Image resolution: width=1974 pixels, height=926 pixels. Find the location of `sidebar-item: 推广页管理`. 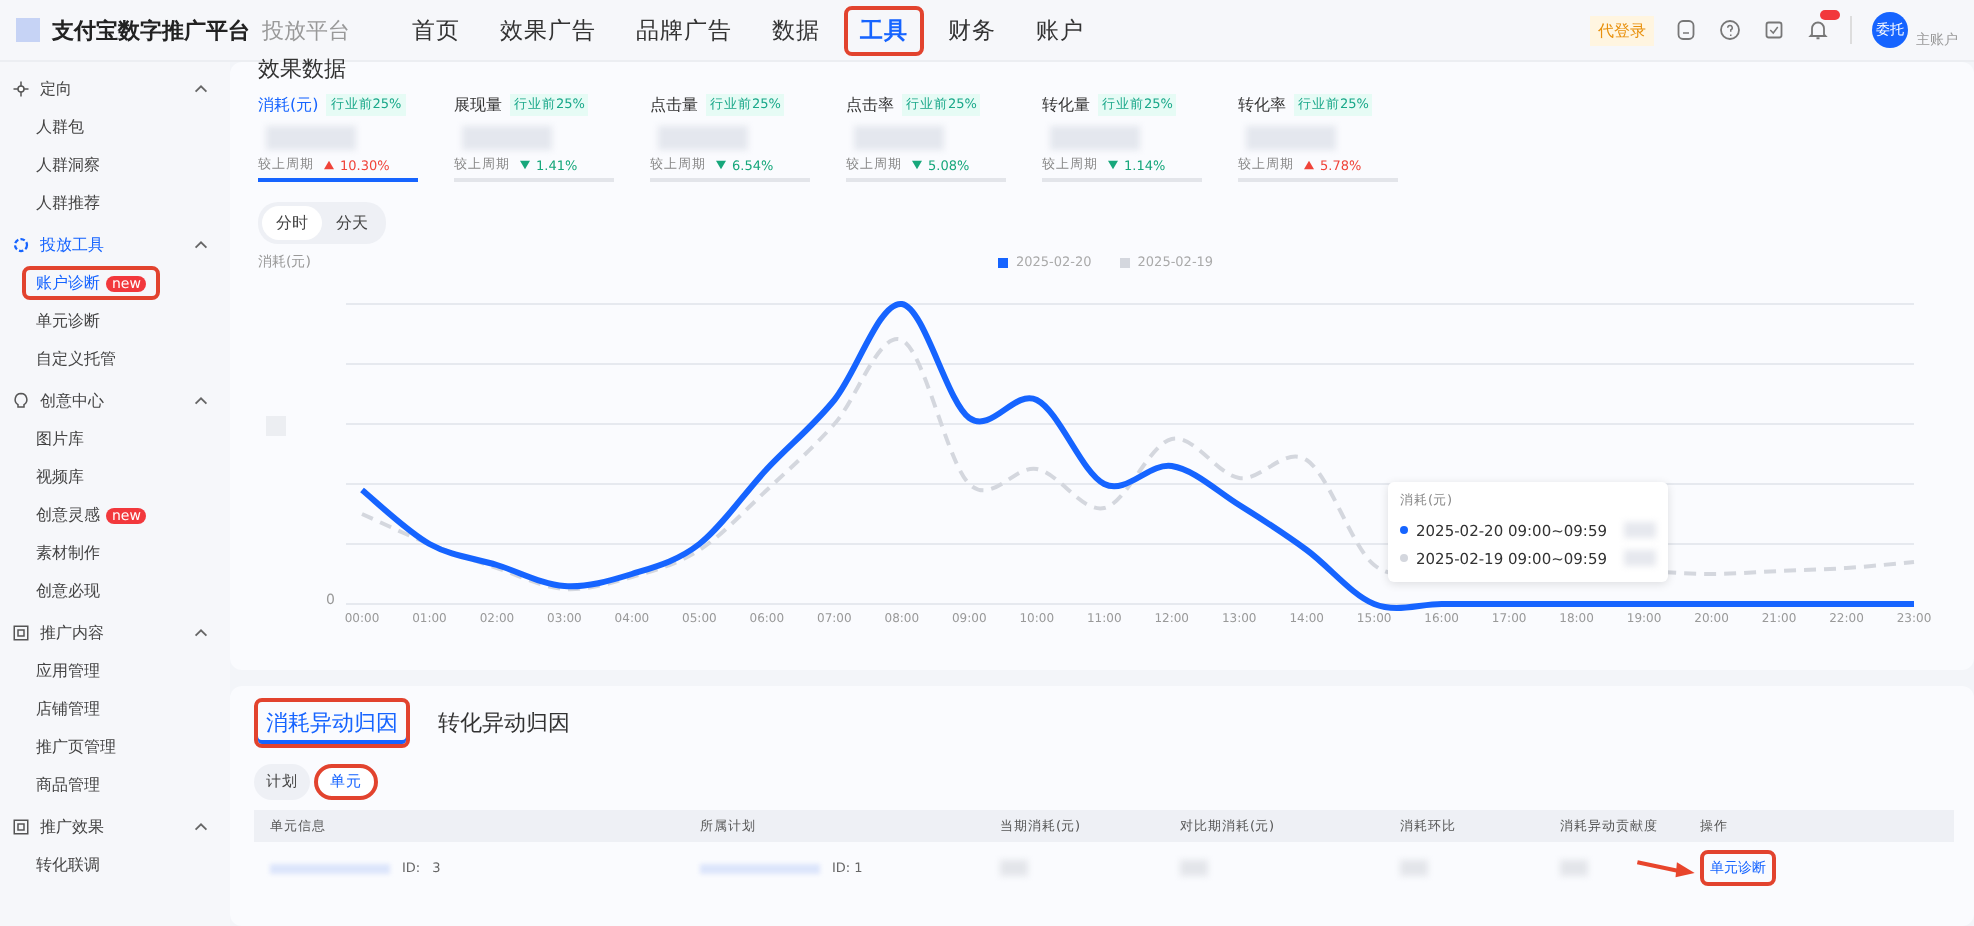

sidebar-item: 推广页管理 is located at coordinates (76, 747).